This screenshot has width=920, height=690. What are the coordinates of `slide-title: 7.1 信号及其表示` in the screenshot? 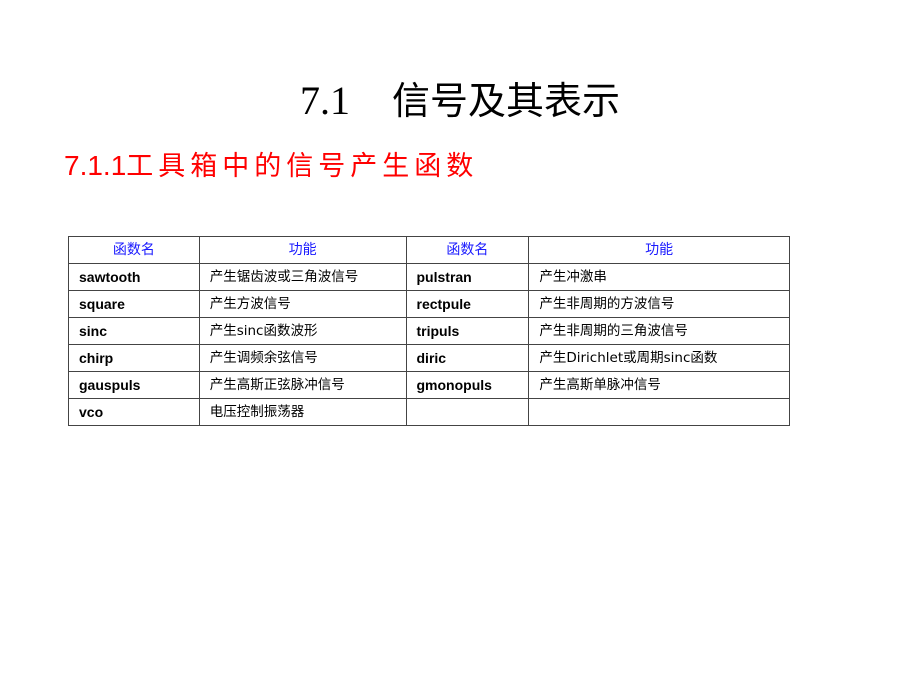 It's located at (460, 101).